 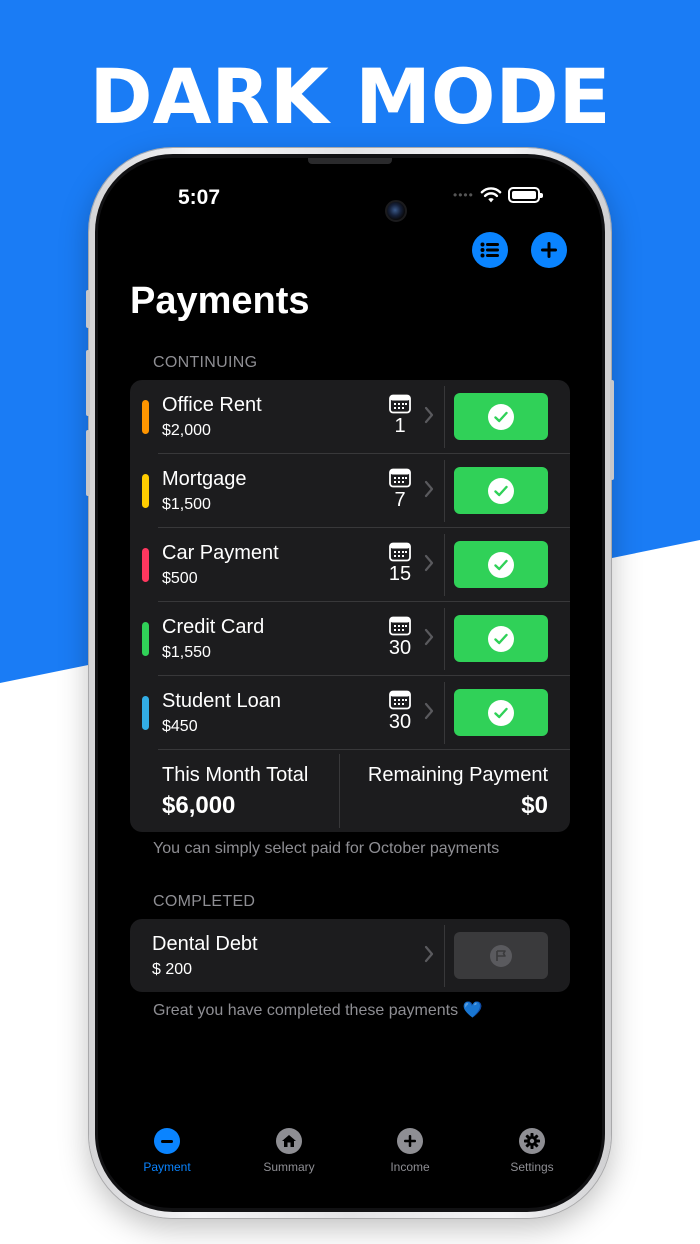 I want to click on minus-circle-icon, so click(x=167, y=1141).